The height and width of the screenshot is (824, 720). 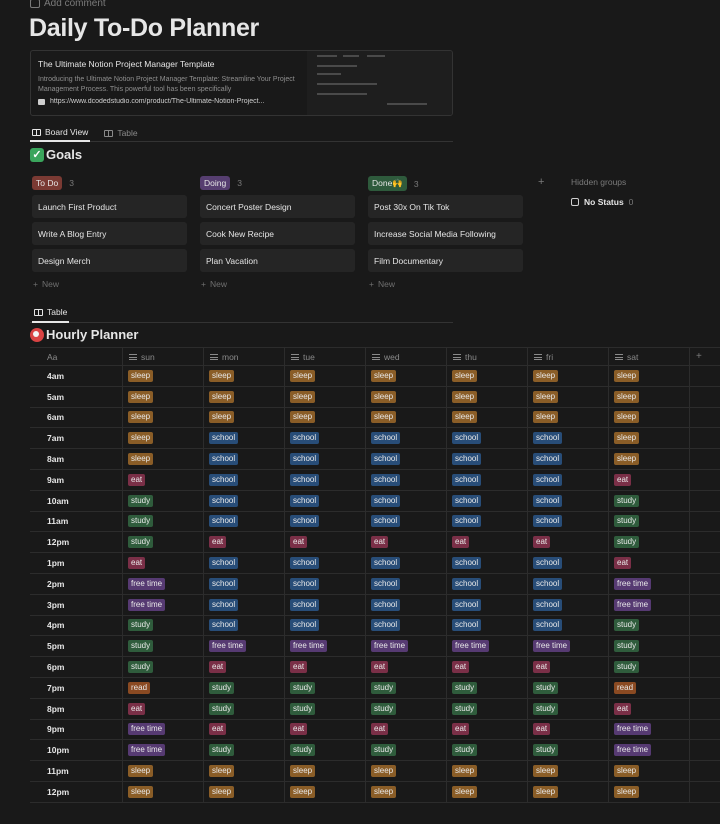 I want to click on time-cell: 11pm, so click(x=76, y=771).